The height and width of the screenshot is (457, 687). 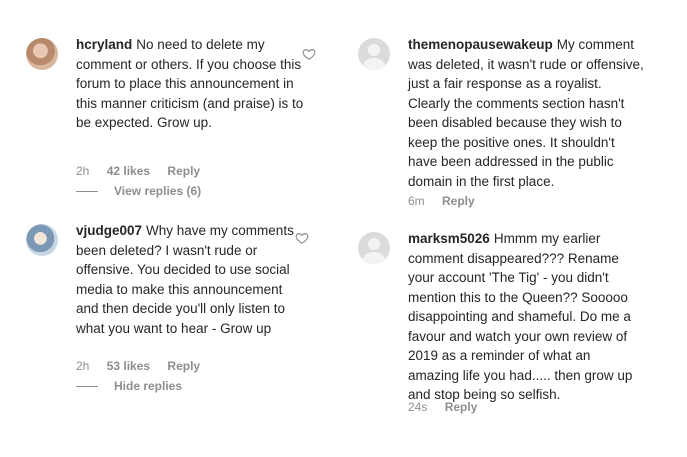 I want to click on hide-replies-link: Hide replies, so click(x=129, y=386).